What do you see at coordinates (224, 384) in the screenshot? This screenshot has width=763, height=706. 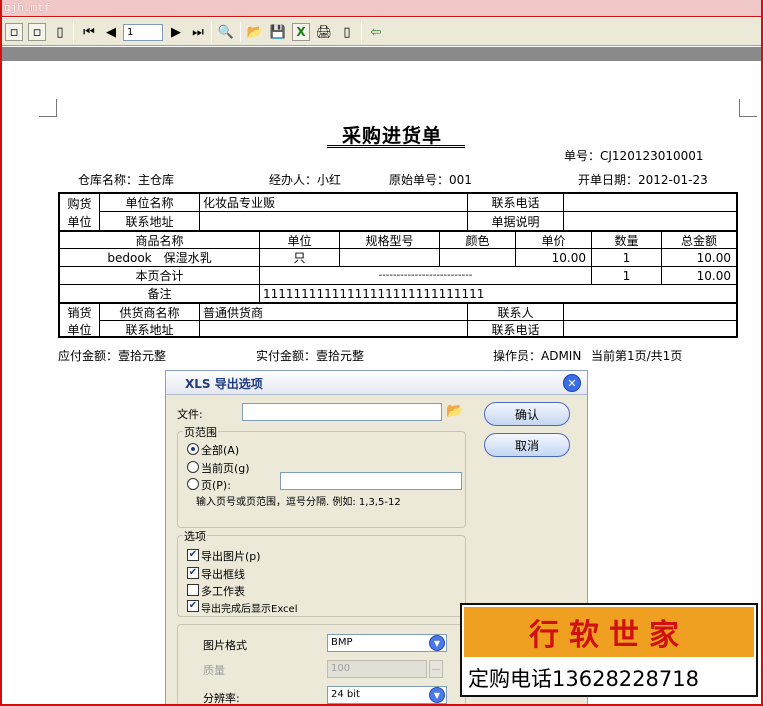 I see `dialog-title: XLS 导出选项` at bounding box center [224, 384].